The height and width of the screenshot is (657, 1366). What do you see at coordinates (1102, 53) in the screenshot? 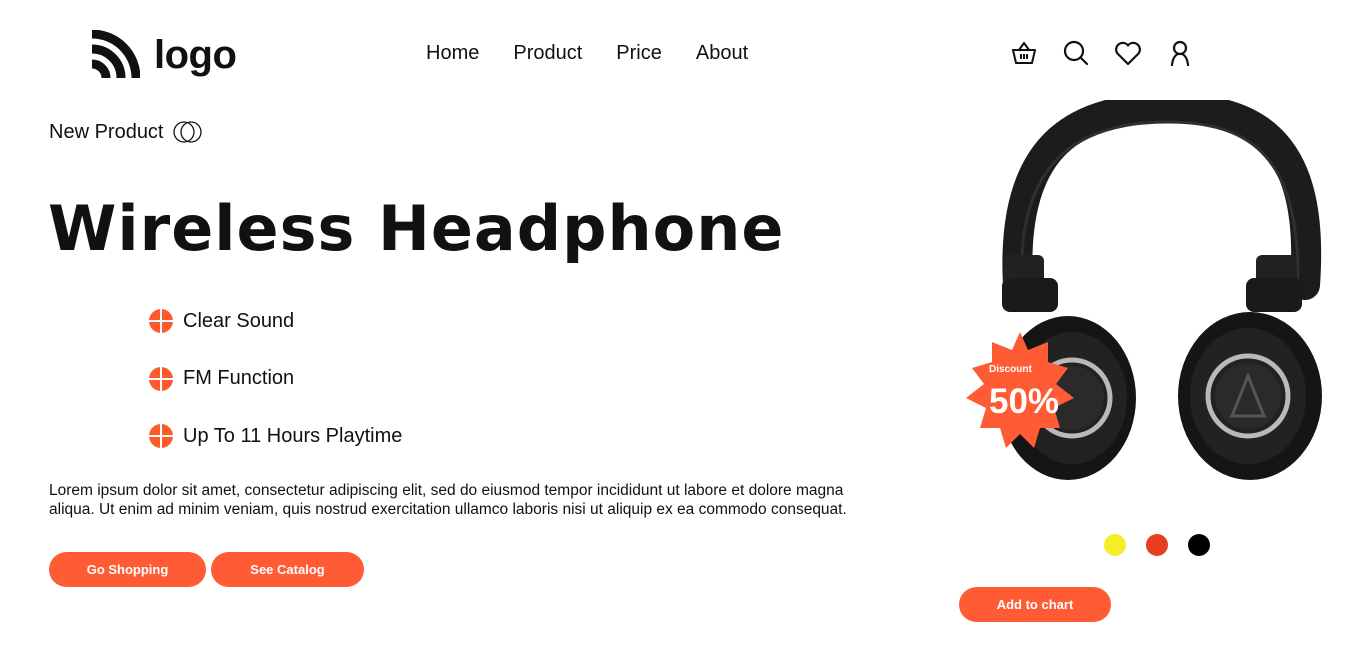
I see `header-icons` at bounding box center [1102, 53].